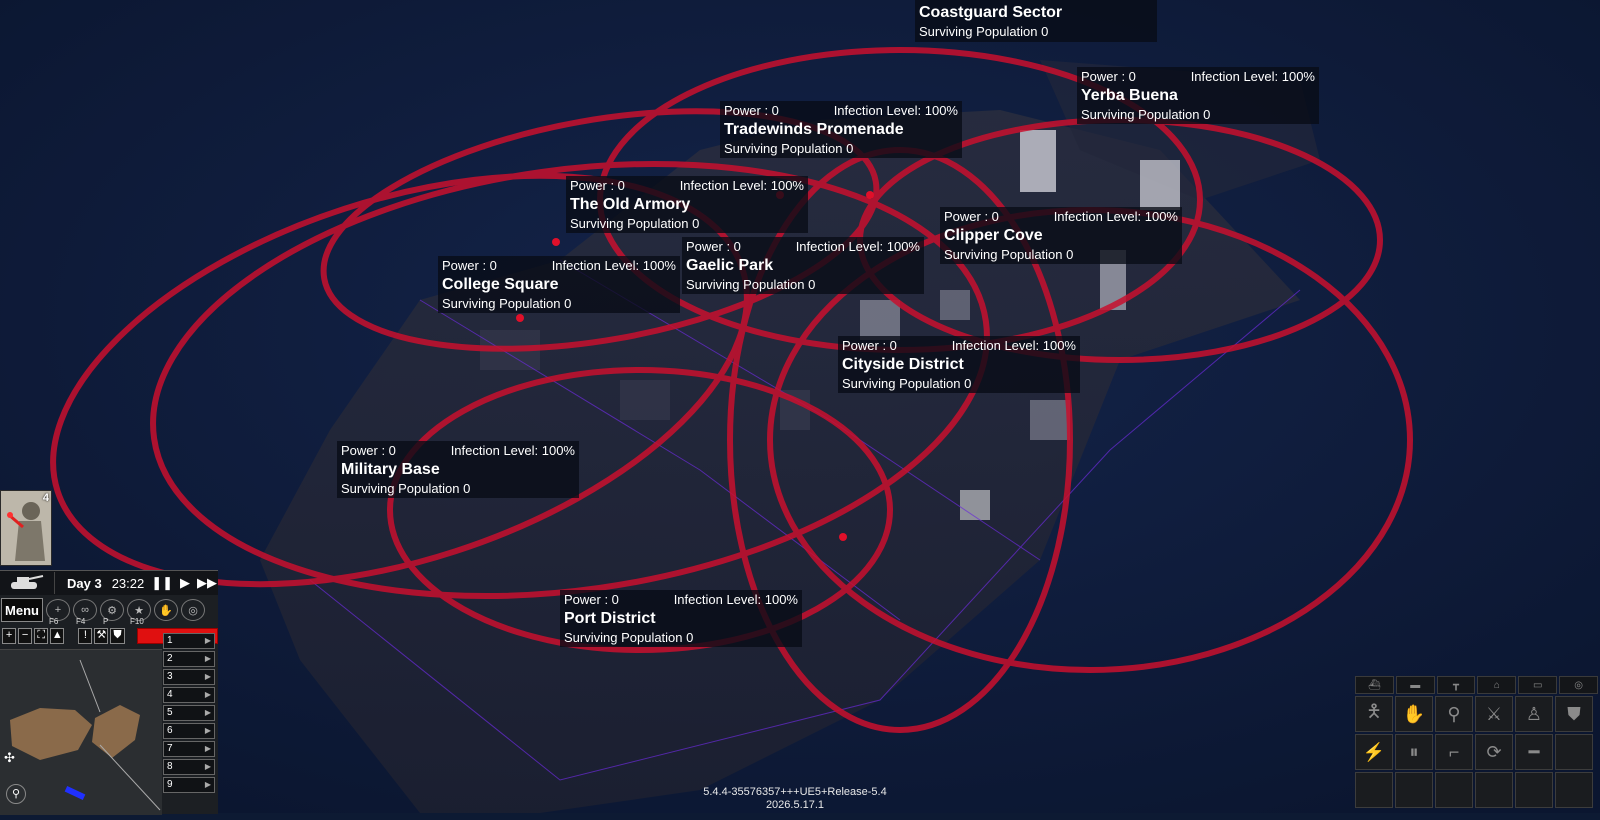 Image resolution: width=1600 pixels, height=820 pixels. Describe the element at coordinates (1497, 685) in the screenshot. I see `garage-icon: ⌂` at that location.